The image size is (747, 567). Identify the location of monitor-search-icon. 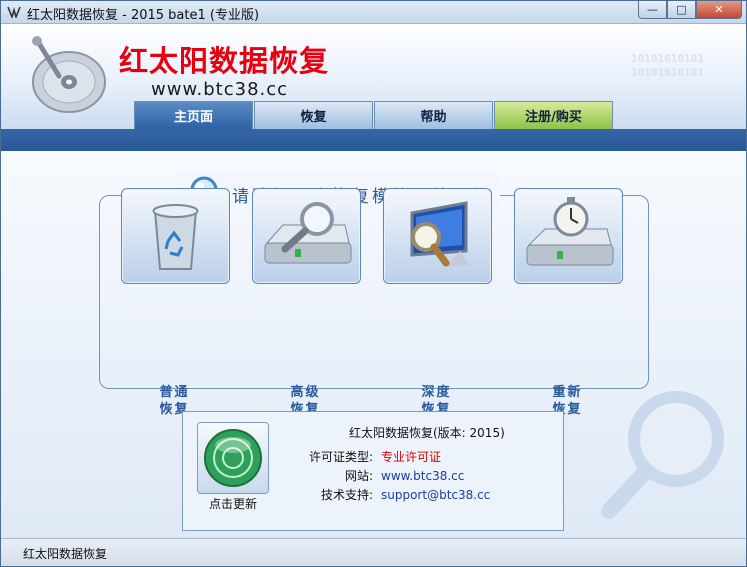
(440, 234).